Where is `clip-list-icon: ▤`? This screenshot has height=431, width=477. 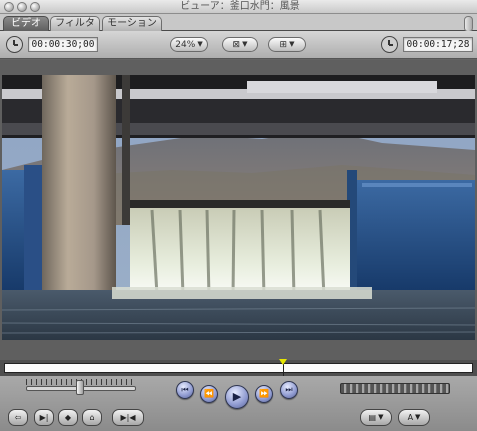 clip-list-icon: ▤ is located at coordinates (372, 417).